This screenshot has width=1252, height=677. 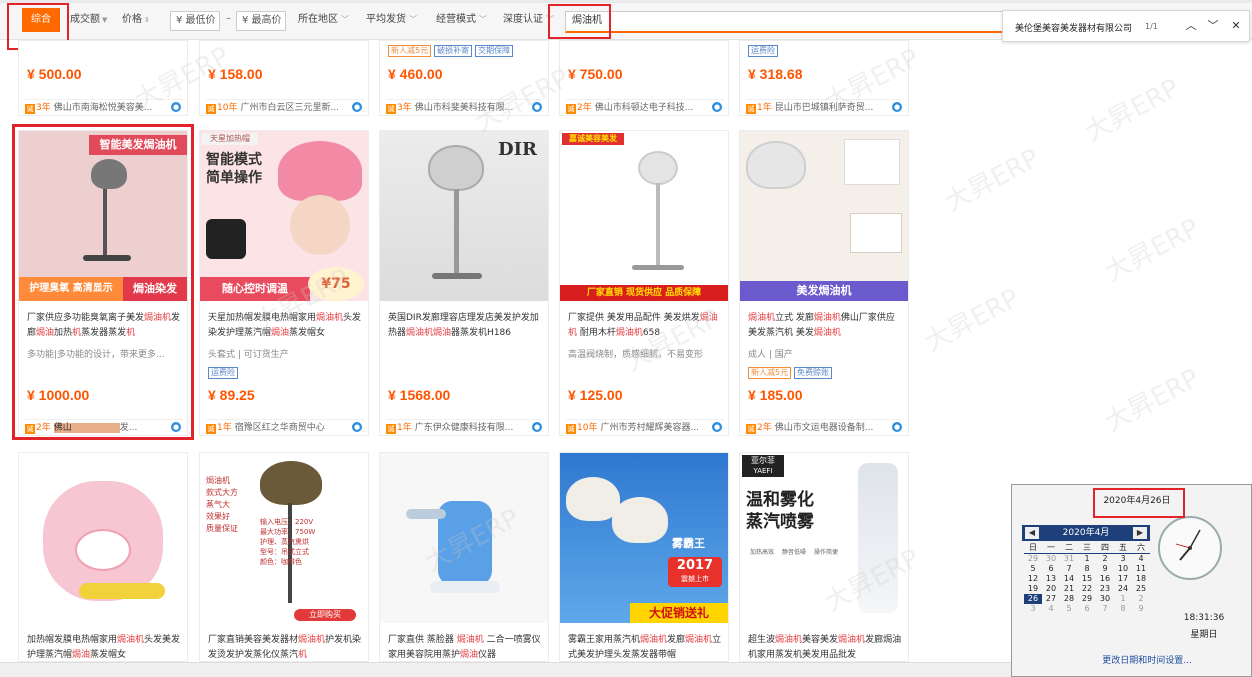 What do you see at coordinates (1033, 589) in the screenshot?
I see `calendar-day: 19` at bounding box center [1033, 589].